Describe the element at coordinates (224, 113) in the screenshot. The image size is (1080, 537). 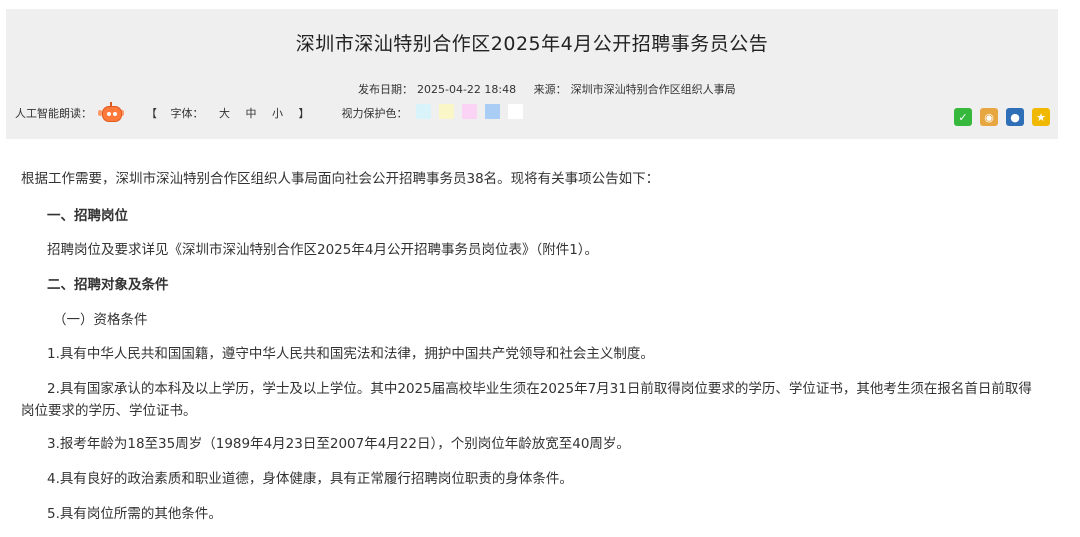
I see `font-large-button: 大` at that location.